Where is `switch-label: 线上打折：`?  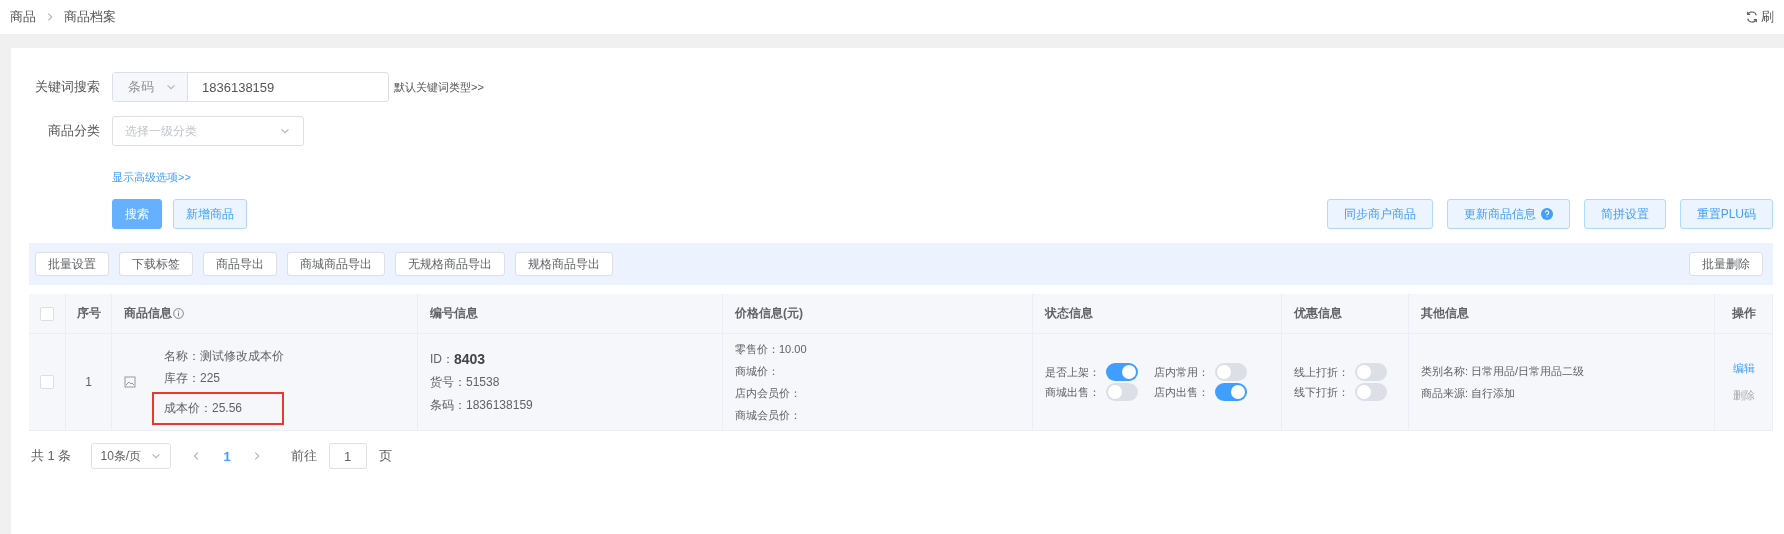
switch-label: 线上打折： is located at coordinates (1321, 372).